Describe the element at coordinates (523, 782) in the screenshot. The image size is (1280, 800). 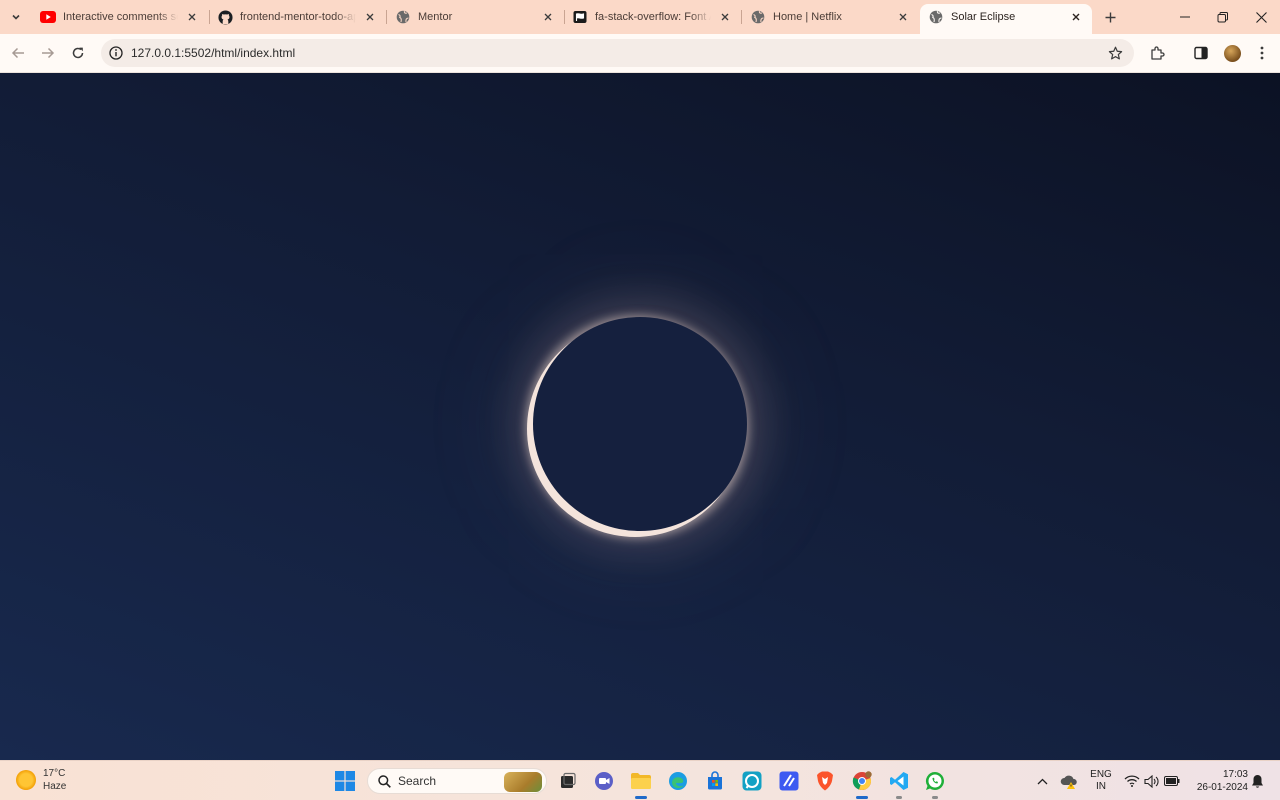
I see `search-highlight-image` at that location.